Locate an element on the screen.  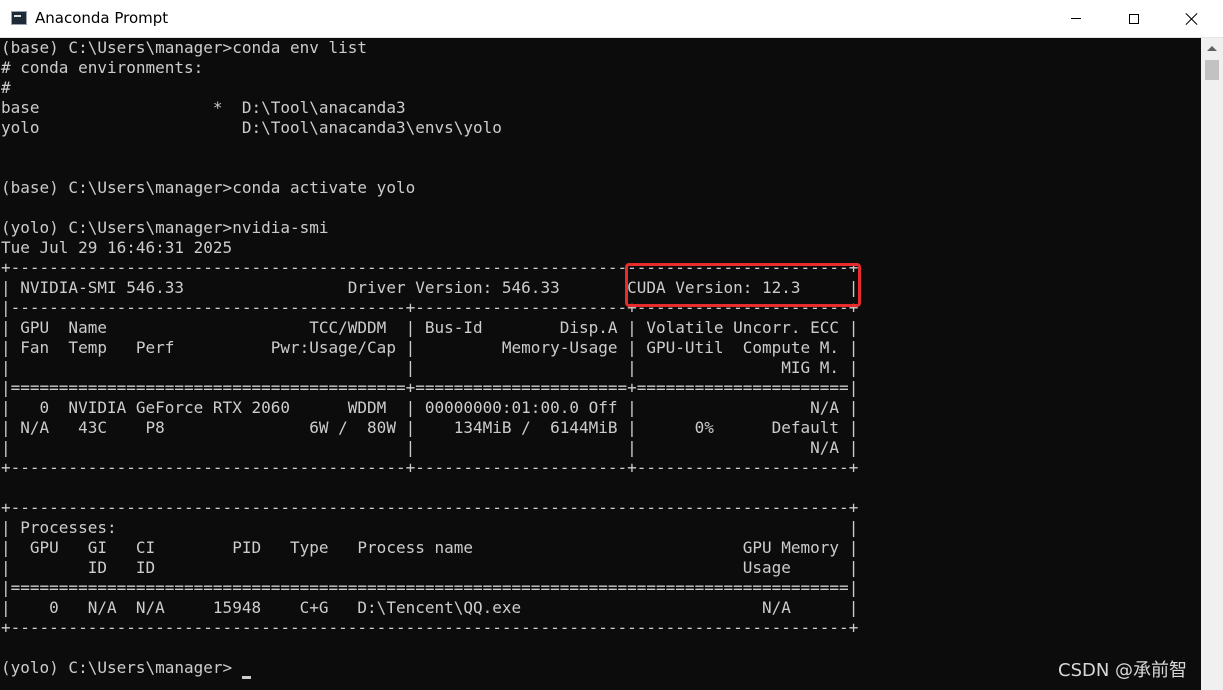
close-icon is located at coordinates (1192, 19).